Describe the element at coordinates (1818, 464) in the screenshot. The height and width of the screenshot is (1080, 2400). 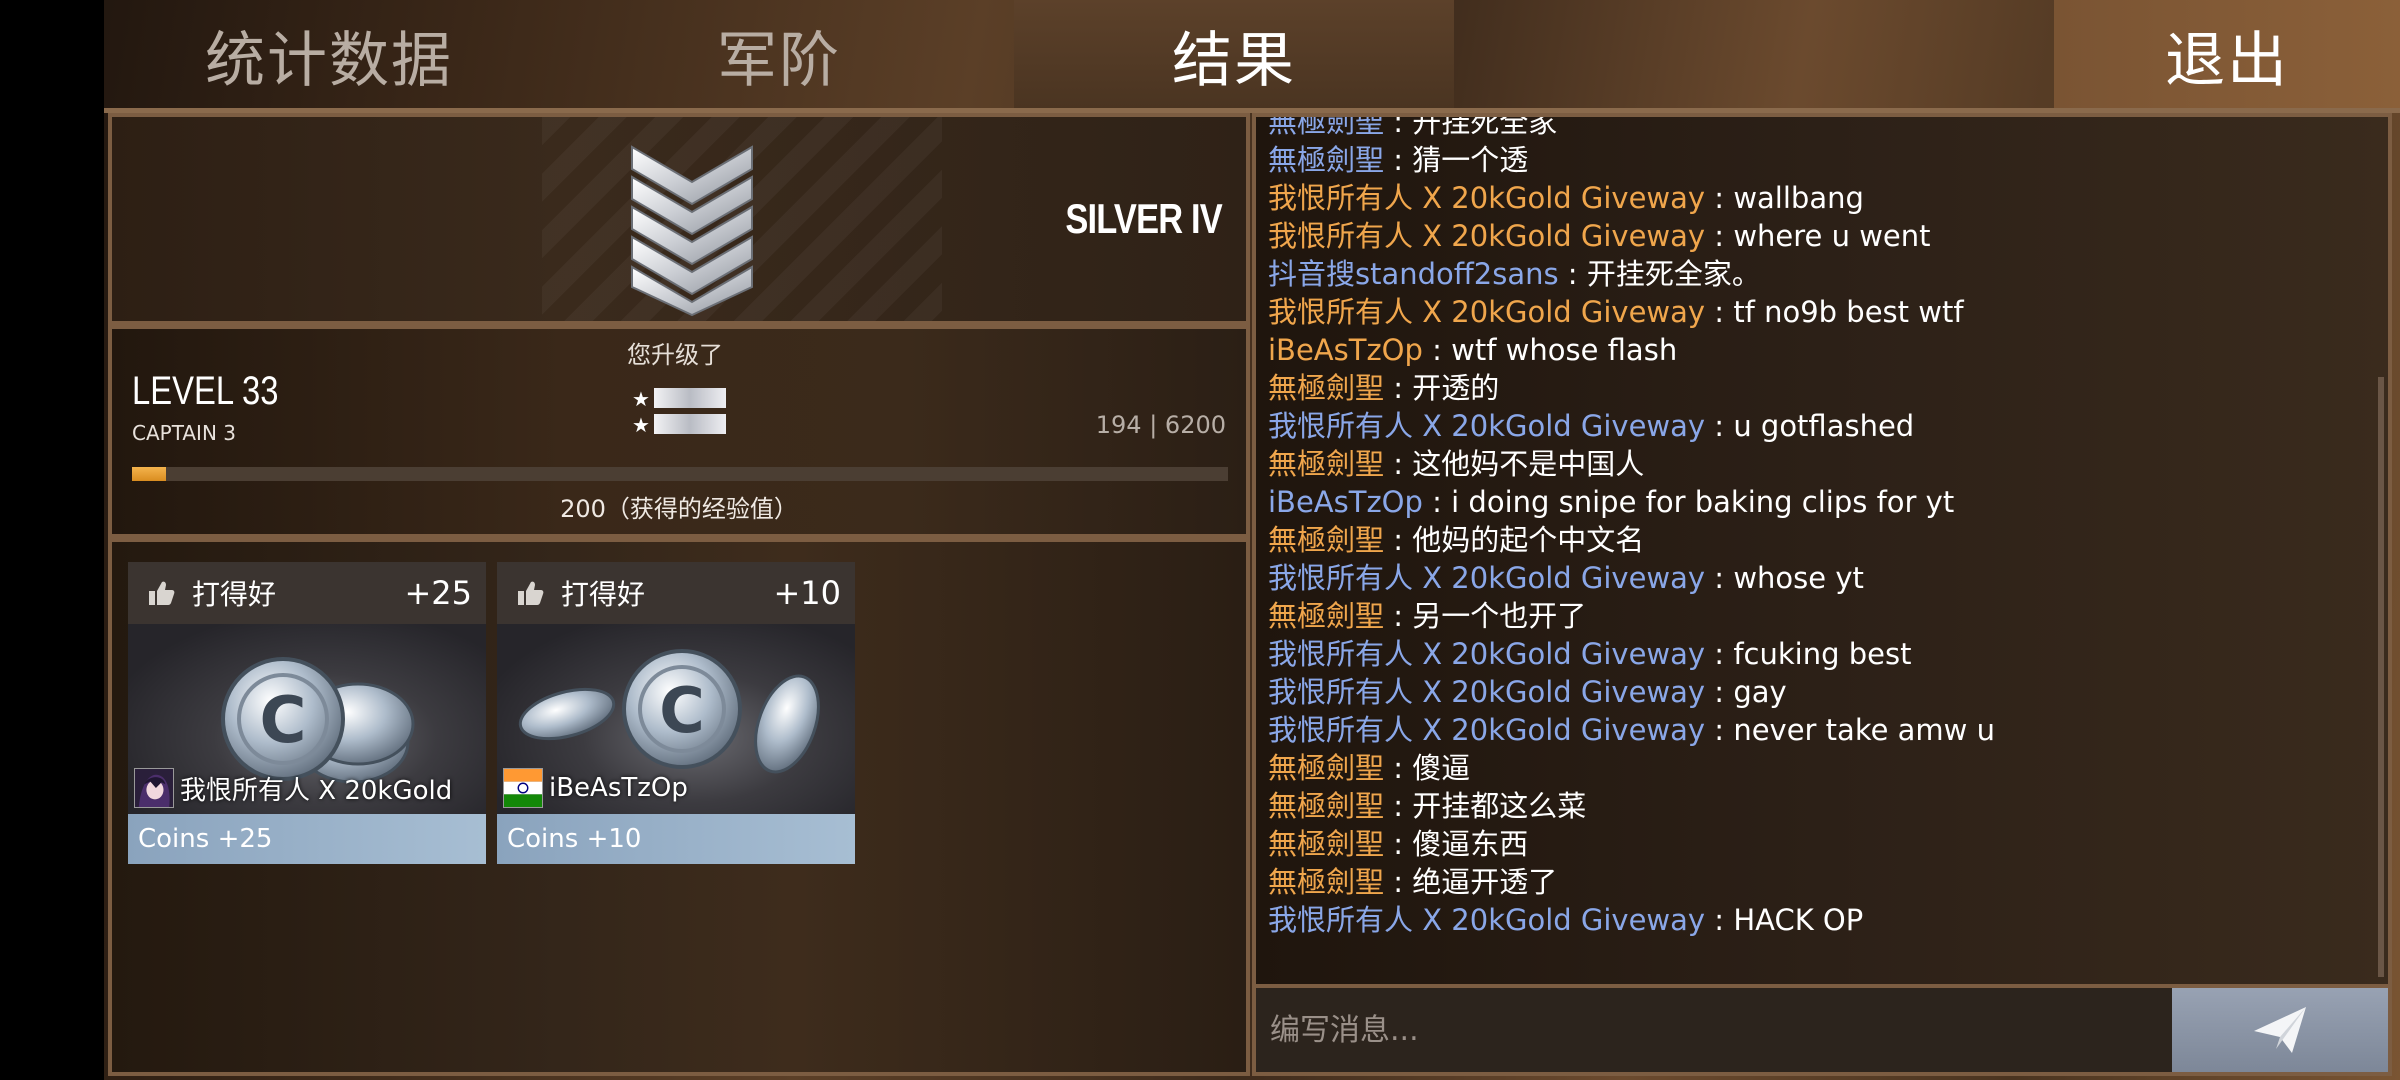
I see `chat-message: 無極劍聖 : 这他妈不是中国人` at that location.